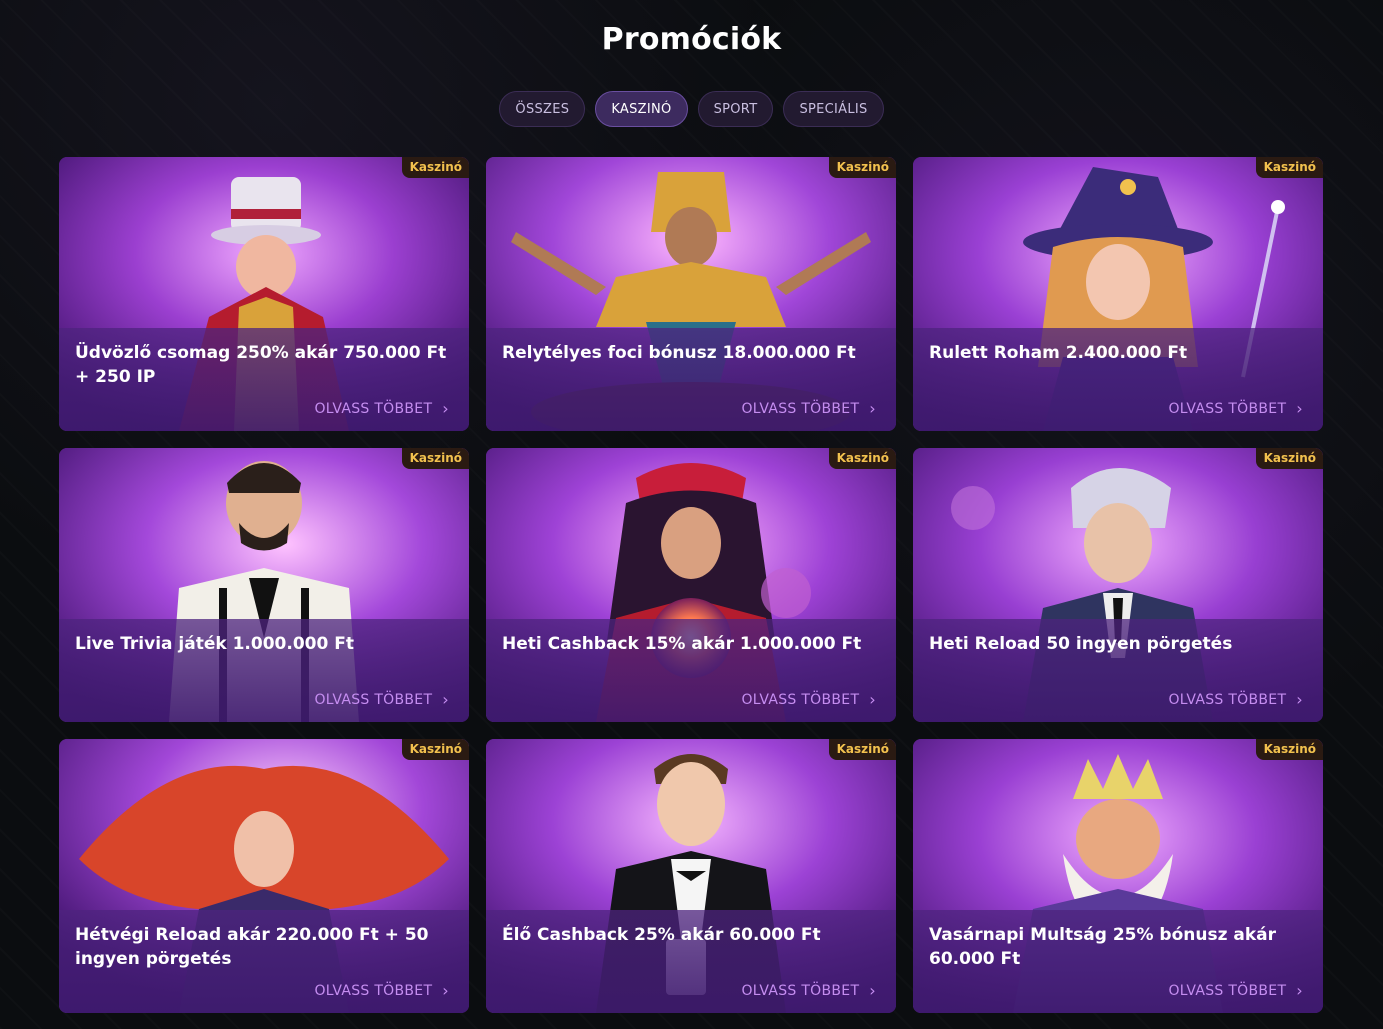  What do you see at coordinates (735, 109) in the screenshot?
I see `filter-tab-sport: SPORT` at bounding box center [735, 109].